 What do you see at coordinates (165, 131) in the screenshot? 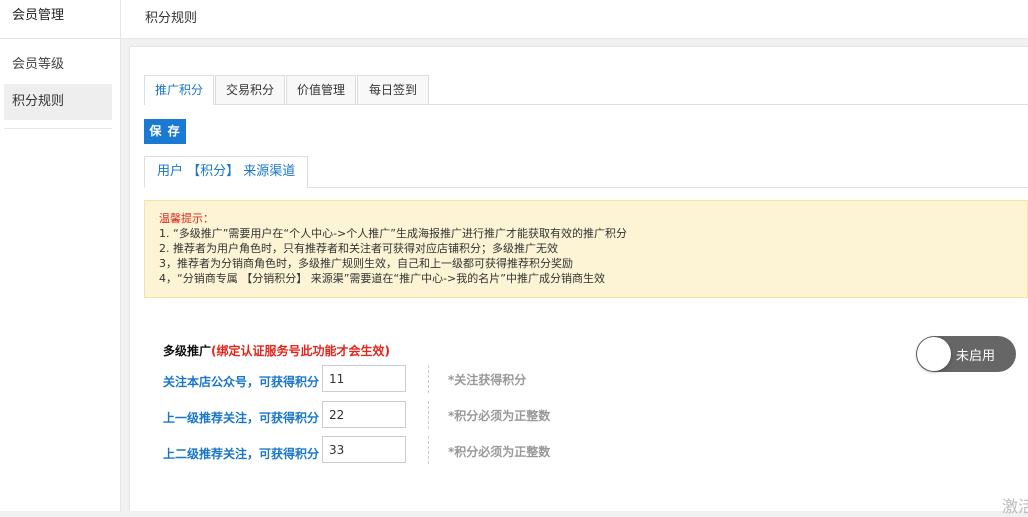
I see `save-button: 保 存` at bounding box center [165, 131].